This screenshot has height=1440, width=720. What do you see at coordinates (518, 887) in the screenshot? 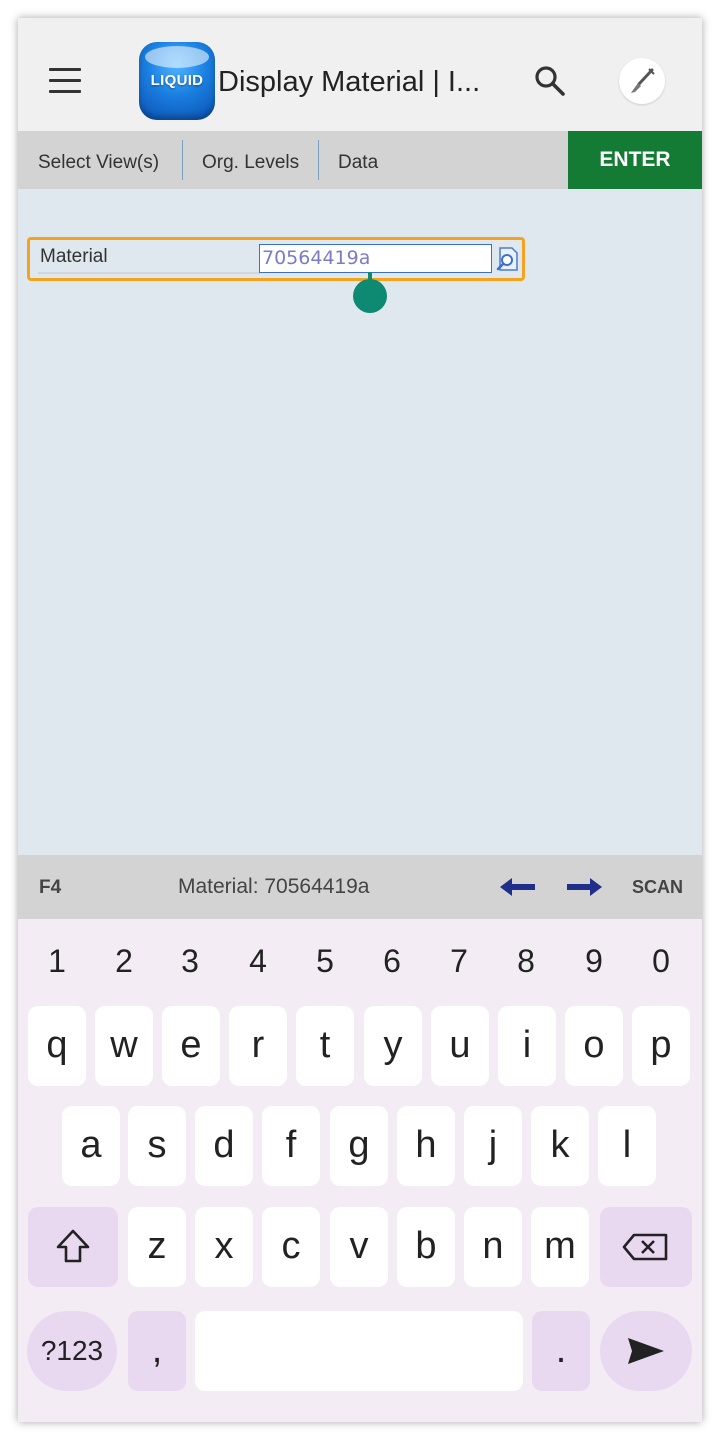
I see `arrow-left-icon` at bounding box center [518, 887].